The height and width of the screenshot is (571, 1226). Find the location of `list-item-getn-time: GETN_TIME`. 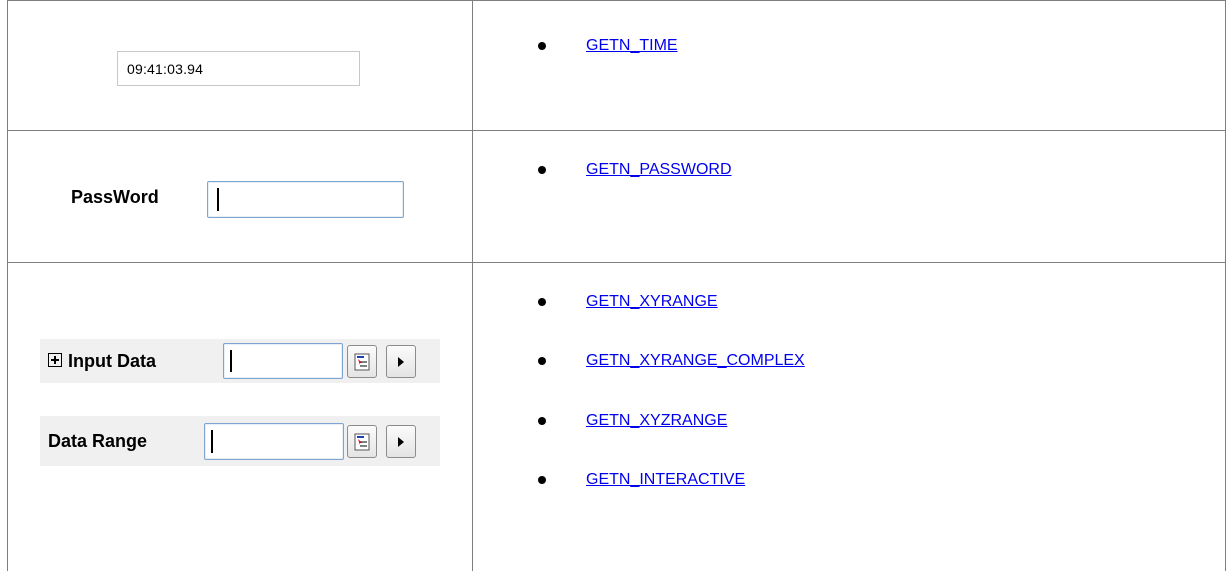

list-item-getn-time: GETN_TIME is located at coordinates (608, 46).